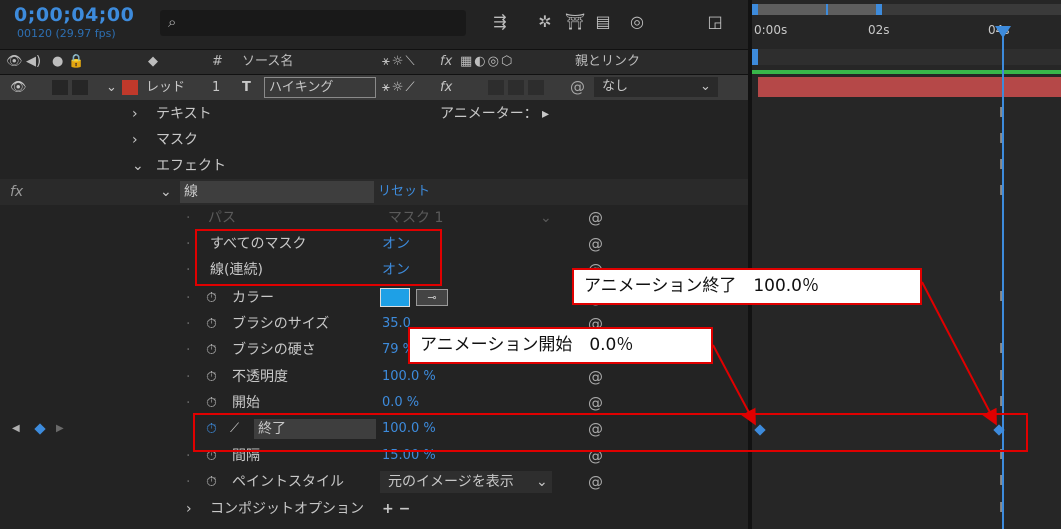 This screenshot has width=1061, height=529. I want to click on callout-animation-end: アニメーション終了 100.0％, so click(747, 286).